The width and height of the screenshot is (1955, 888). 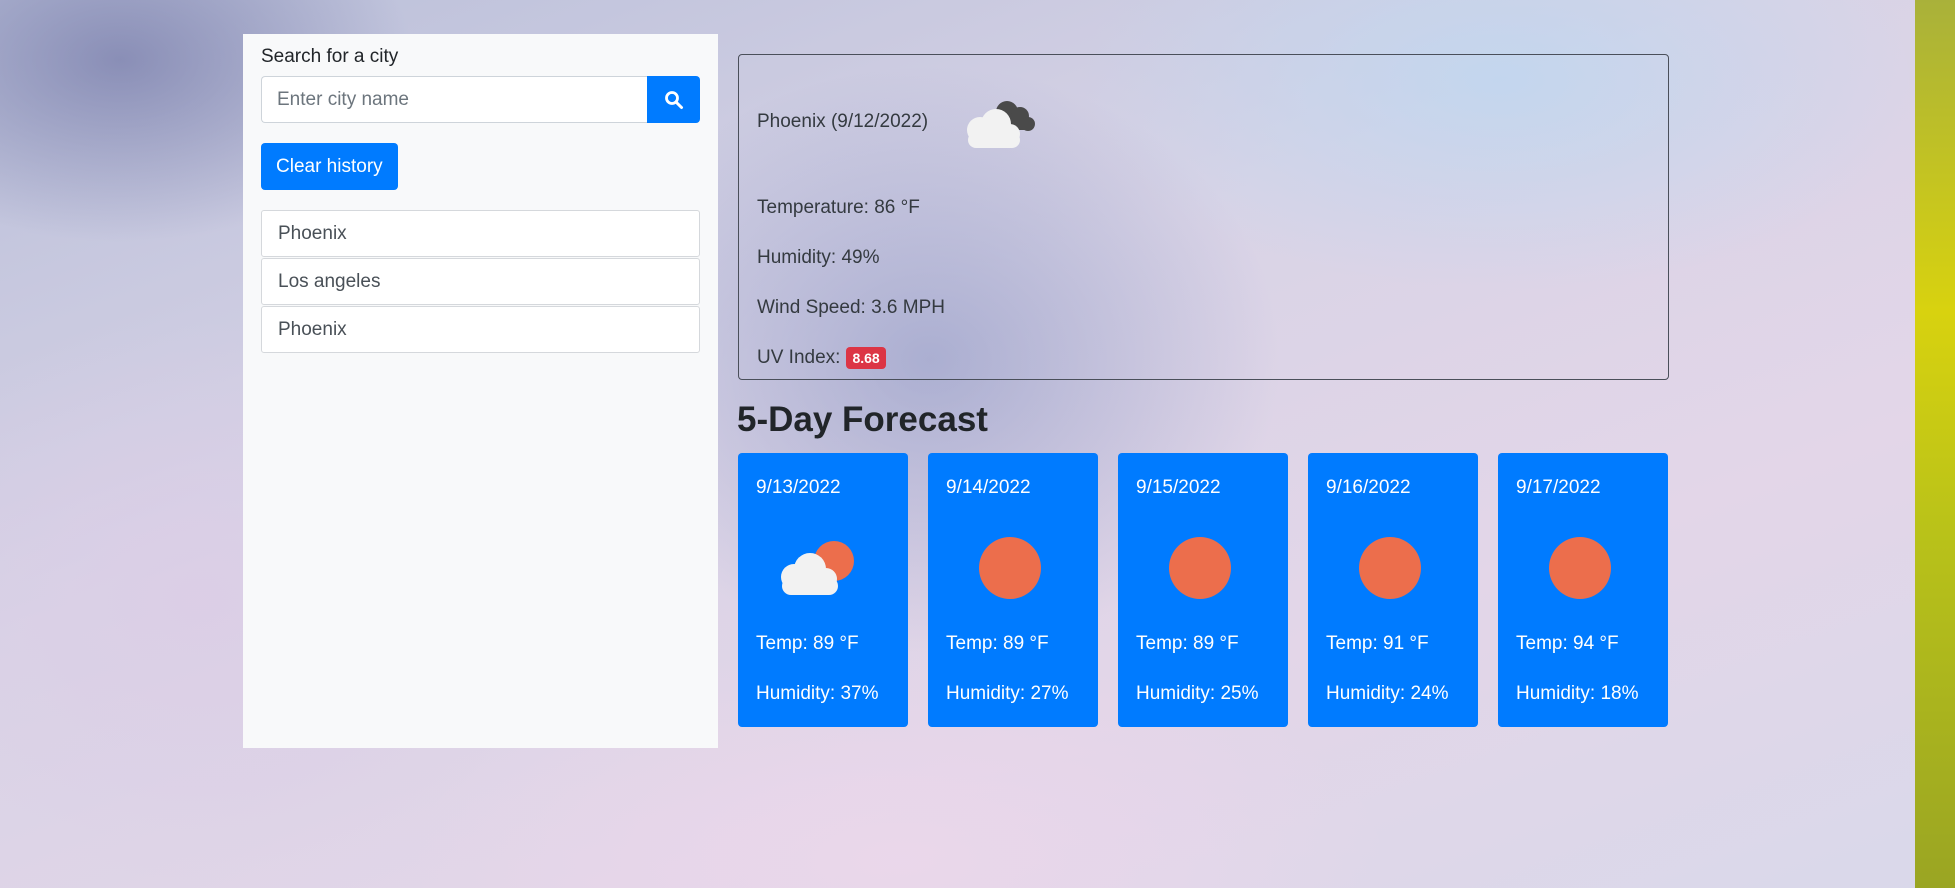 I want to click on current-wind-speed: Wind Speed: 3.6 MPH, so click(x=851, y=307).